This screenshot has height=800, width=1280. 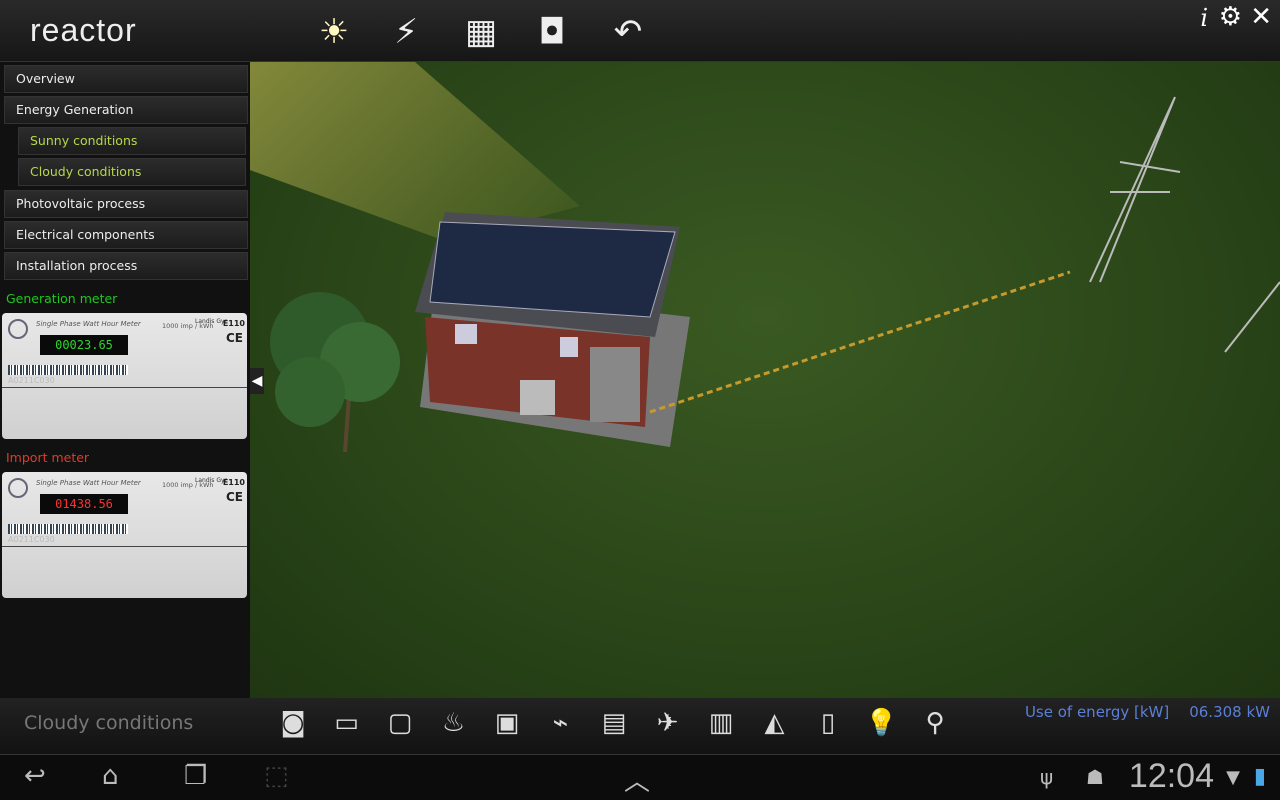 I want to click on recent-apps-icon: ❐, so click(x=195, y=776).